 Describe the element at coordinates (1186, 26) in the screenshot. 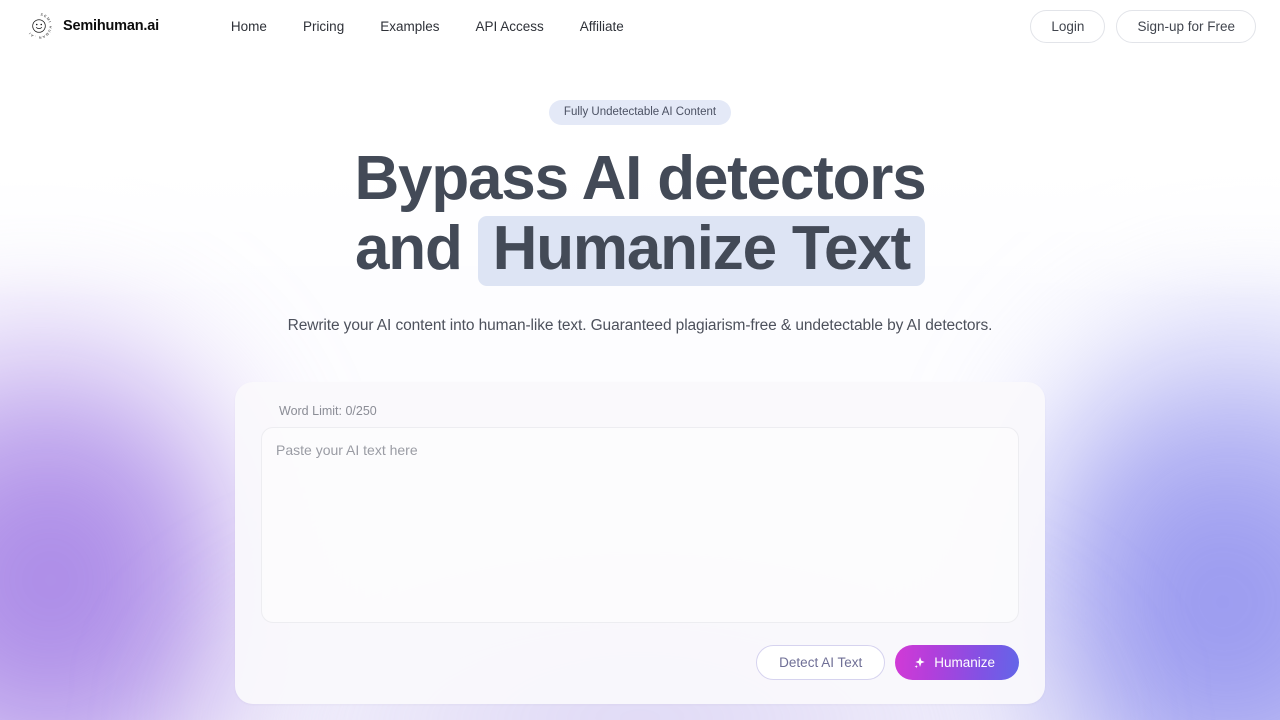

I see `signup-button: Sign-up for Free` at that location.